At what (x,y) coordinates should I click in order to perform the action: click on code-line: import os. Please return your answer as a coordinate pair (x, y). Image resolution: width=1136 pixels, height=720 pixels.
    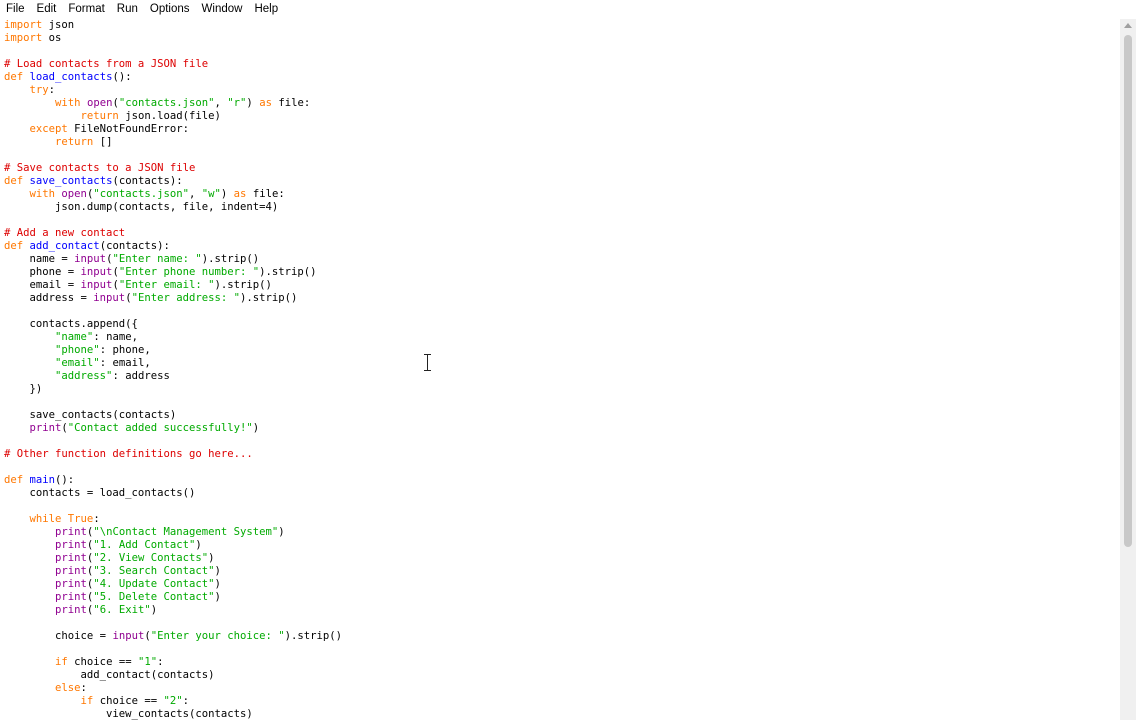
    Looking at the image, I should click on (173, 38).